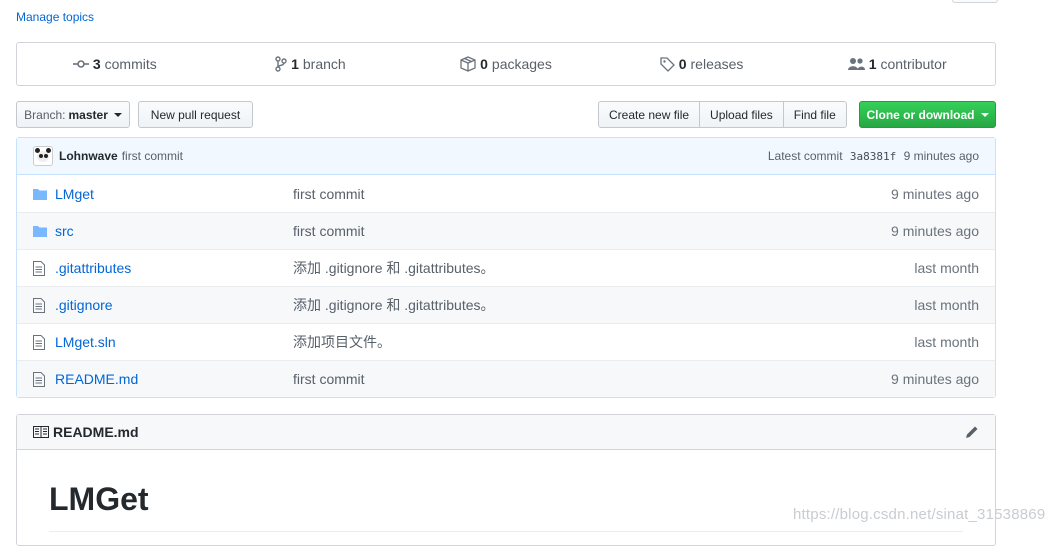 The width and height of the screenshot is (1062, 546). I want to click on new-pull-request-label: New pull request, so click(195, 114).